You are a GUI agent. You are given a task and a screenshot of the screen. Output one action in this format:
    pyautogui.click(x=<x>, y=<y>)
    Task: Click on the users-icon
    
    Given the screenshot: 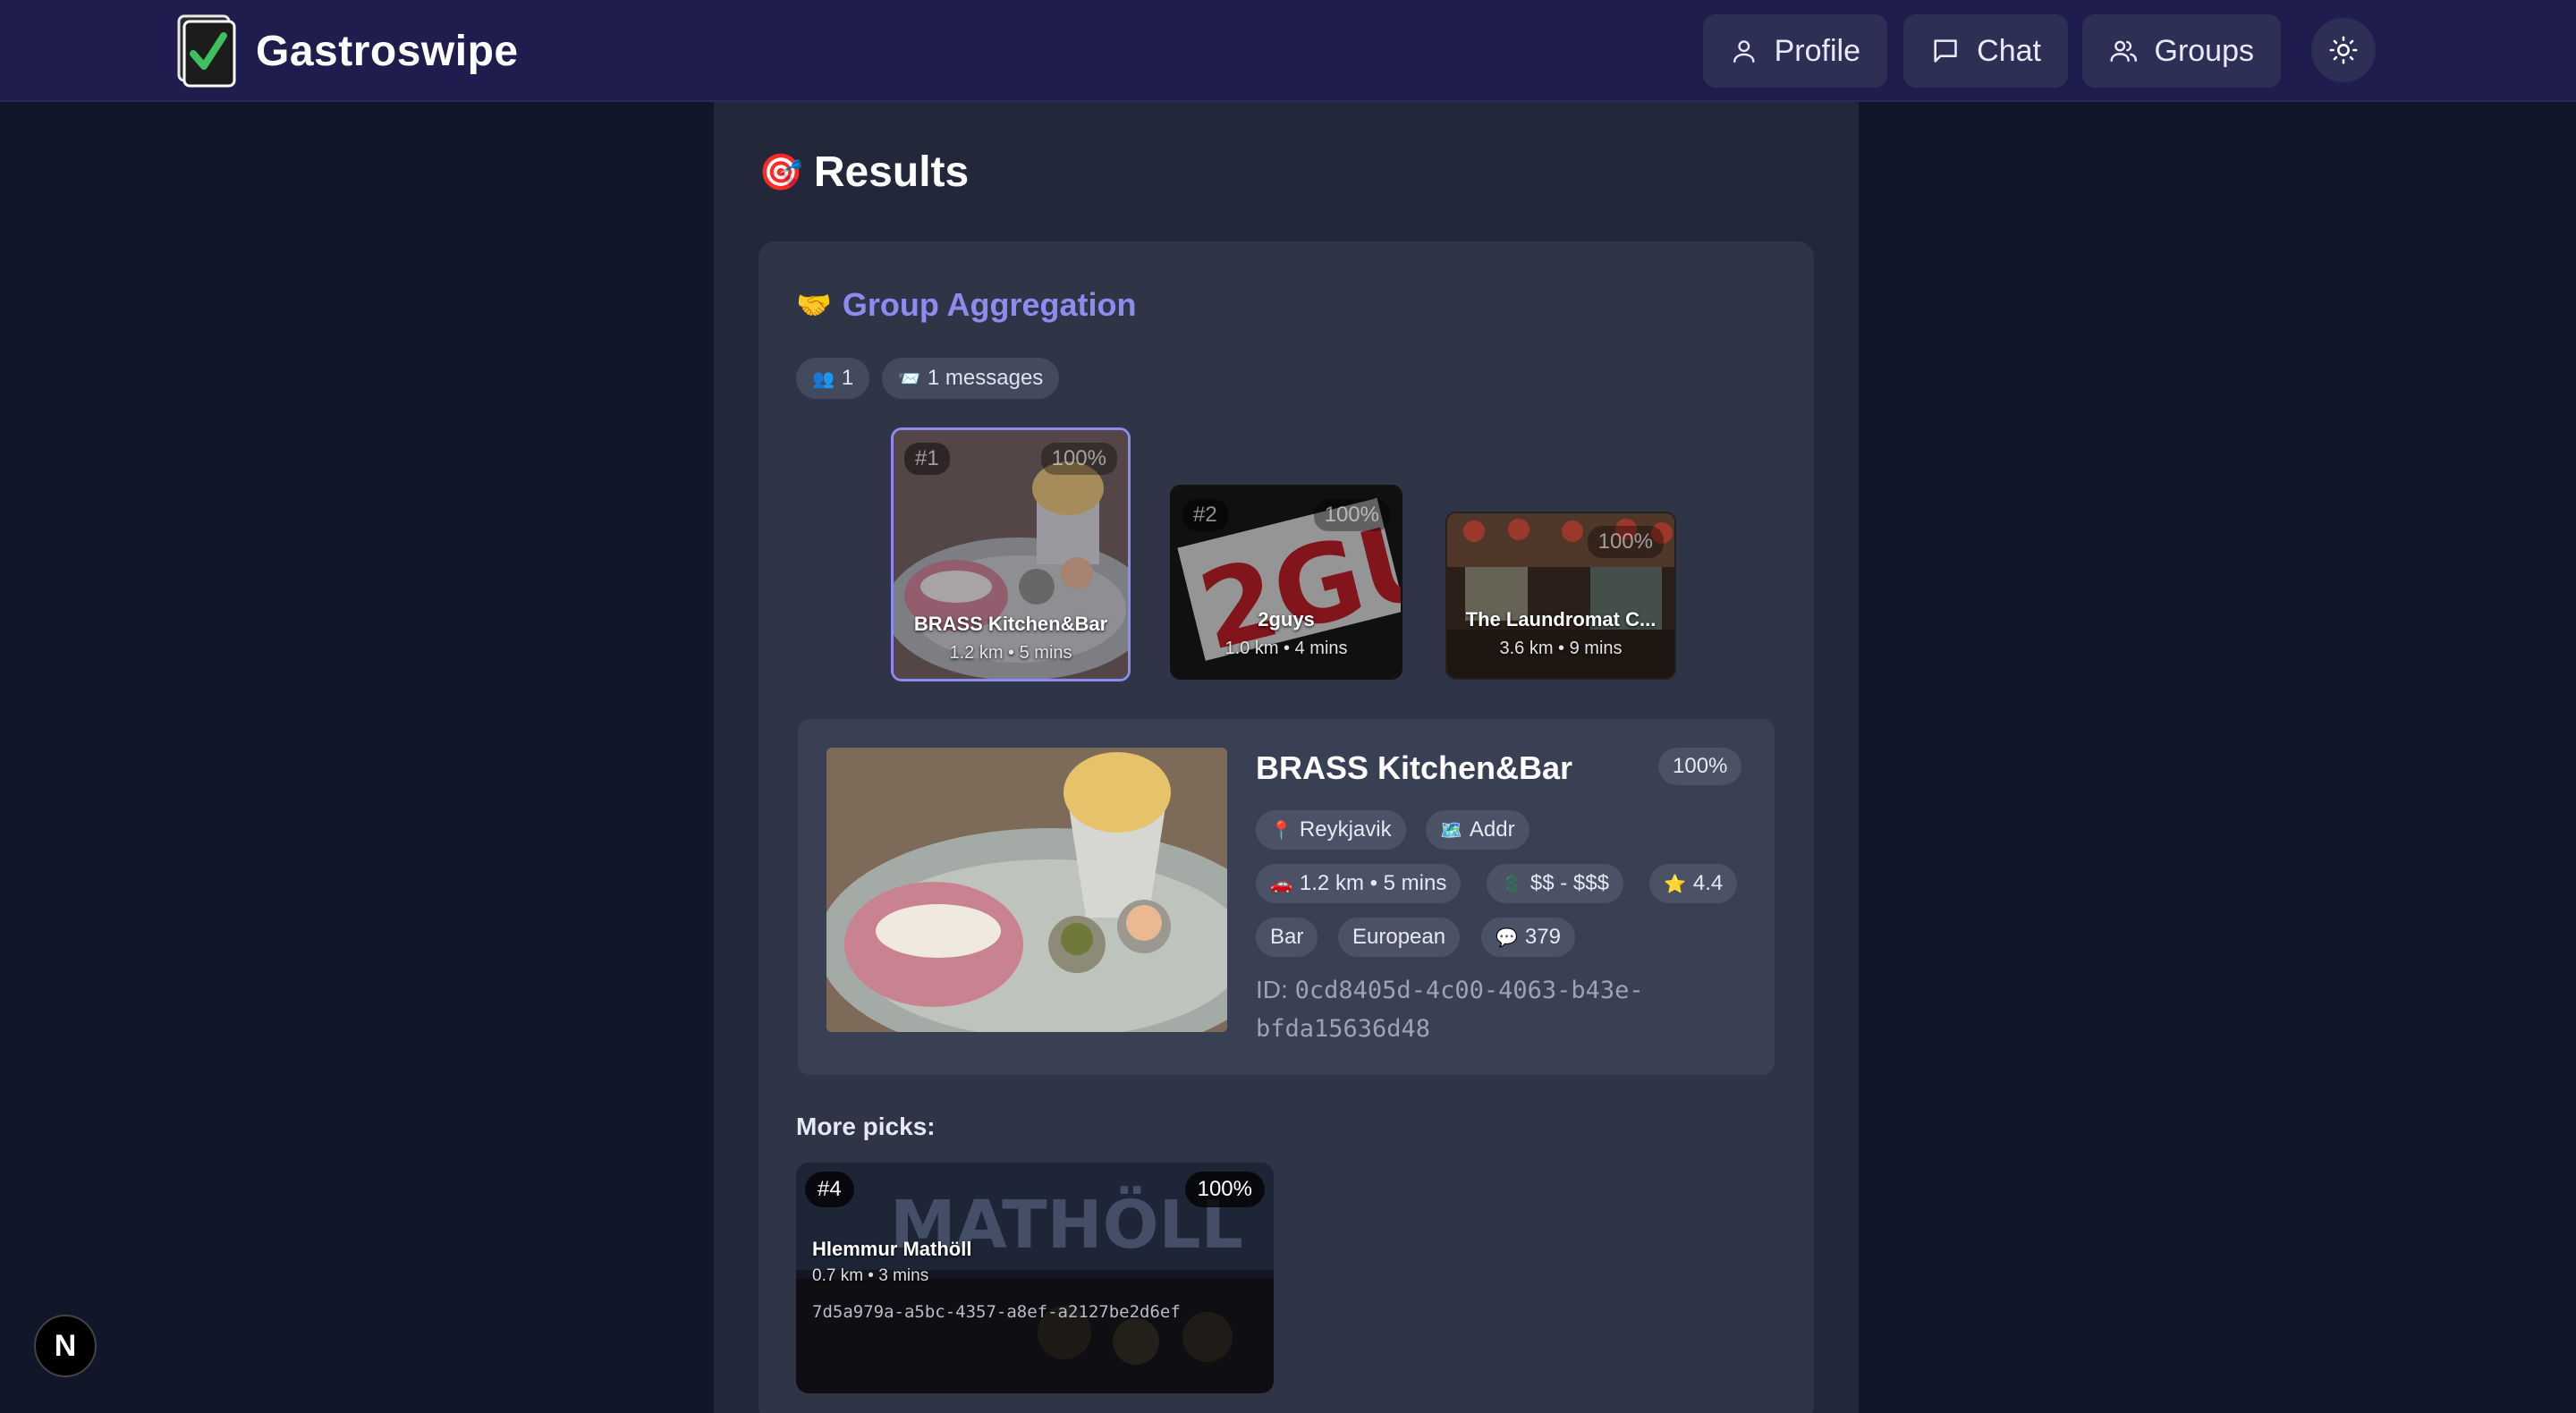 What is the action you would take?
    pyautogui.click(x=2124, y=51)
    